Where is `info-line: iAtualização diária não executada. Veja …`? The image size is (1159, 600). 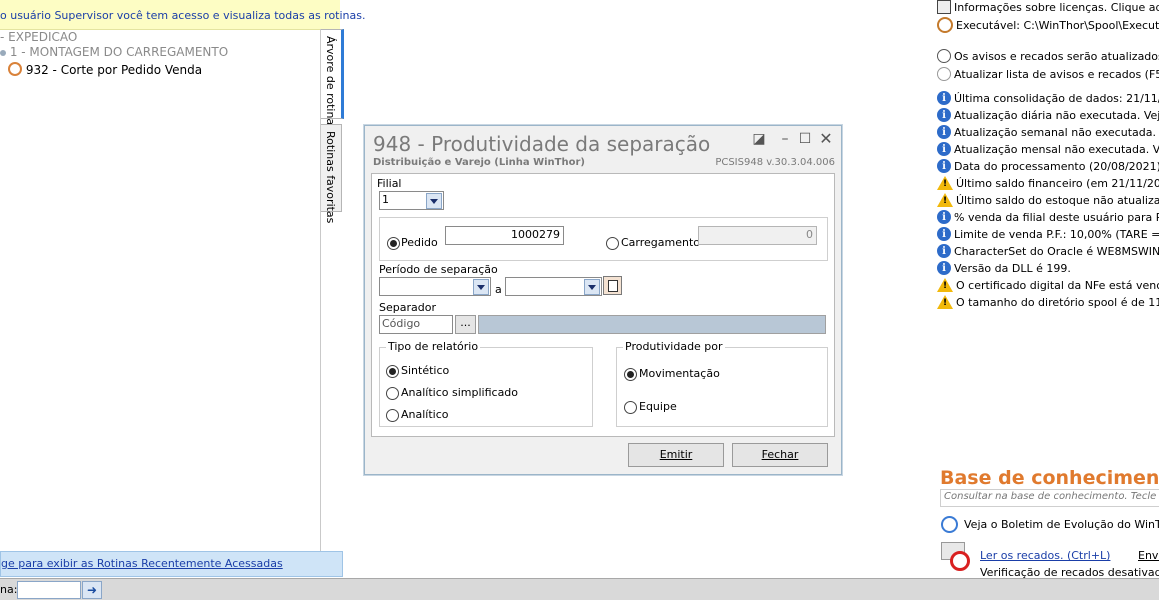 info-line: iAtualização diária não executada. Veja … is located at coordinates (1048, 115).